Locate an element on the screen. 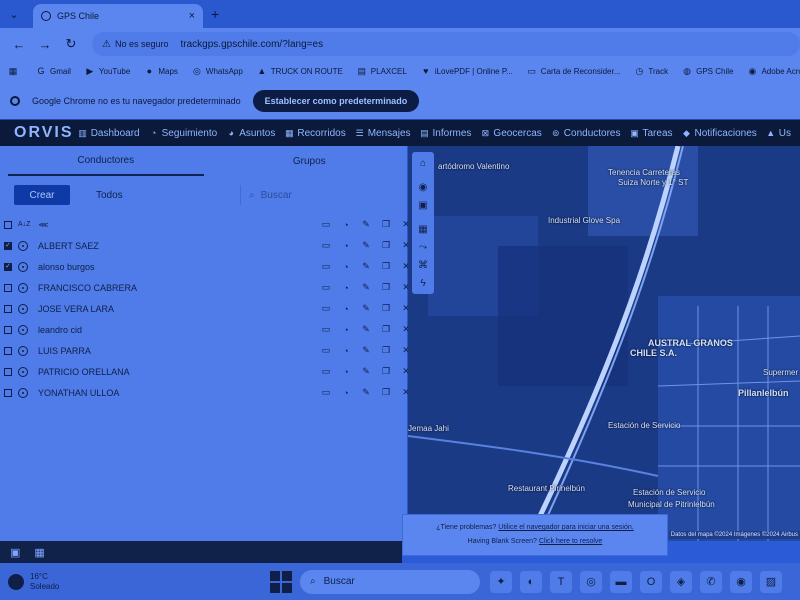  network-icon: ⌘ is located at coordinates (423, 265).